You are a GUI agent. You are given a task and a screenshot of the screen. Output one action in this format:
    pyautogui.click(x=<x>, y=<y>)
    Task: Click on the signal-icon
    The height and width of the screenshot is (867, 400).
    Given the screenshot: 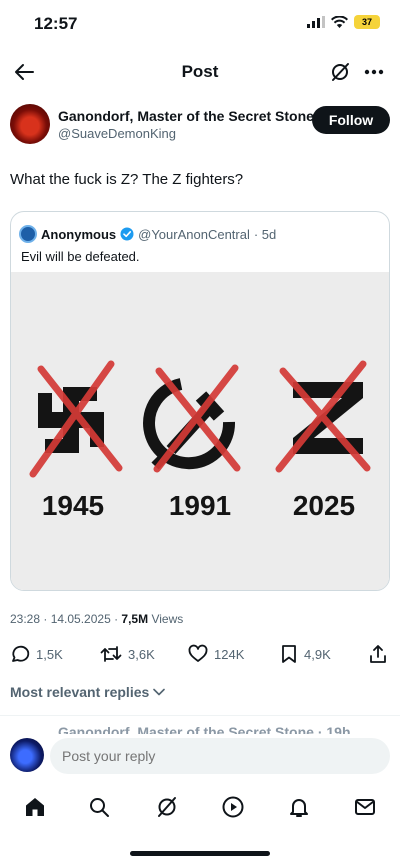 What is the action you would take?
    pyautogui.click(x=316, y=22)
    